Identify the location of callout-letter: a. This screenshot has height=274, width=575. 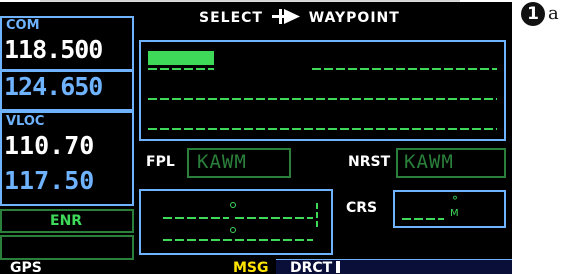
(553, 13).